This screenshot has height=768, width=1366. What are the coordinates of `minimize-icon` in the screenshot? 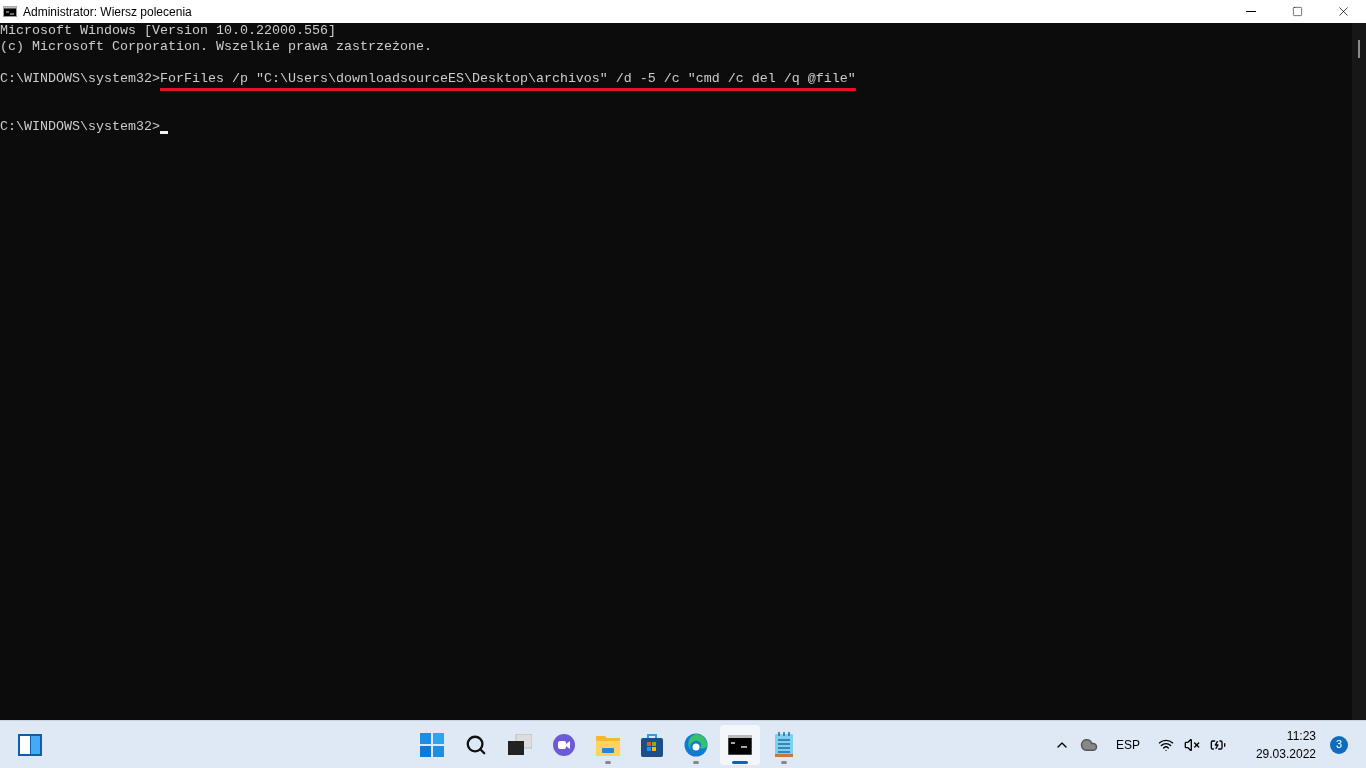 It's located at (1251, 11).